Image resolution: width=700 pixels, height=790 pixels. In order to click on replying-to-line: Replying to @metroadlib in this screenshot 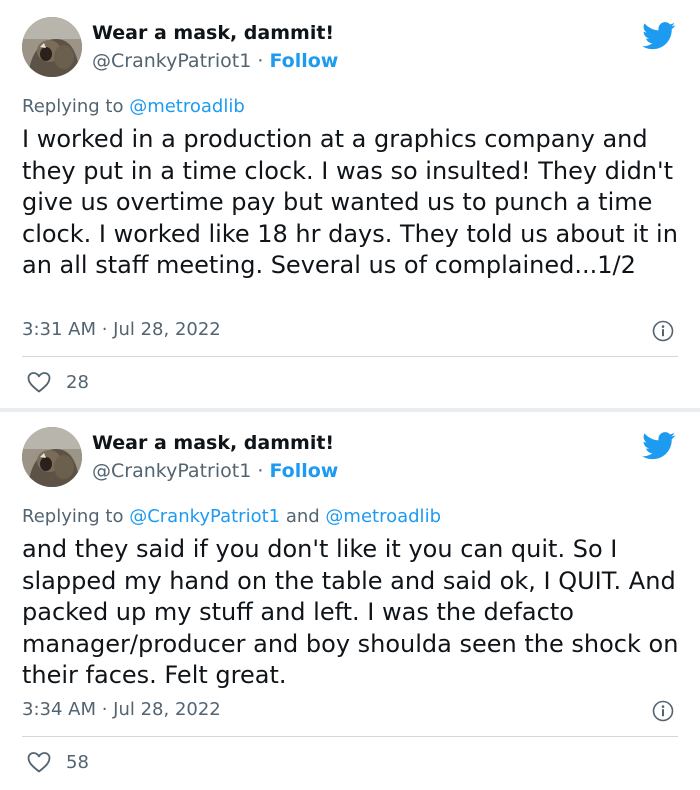, I will do `click(133, 106)`.